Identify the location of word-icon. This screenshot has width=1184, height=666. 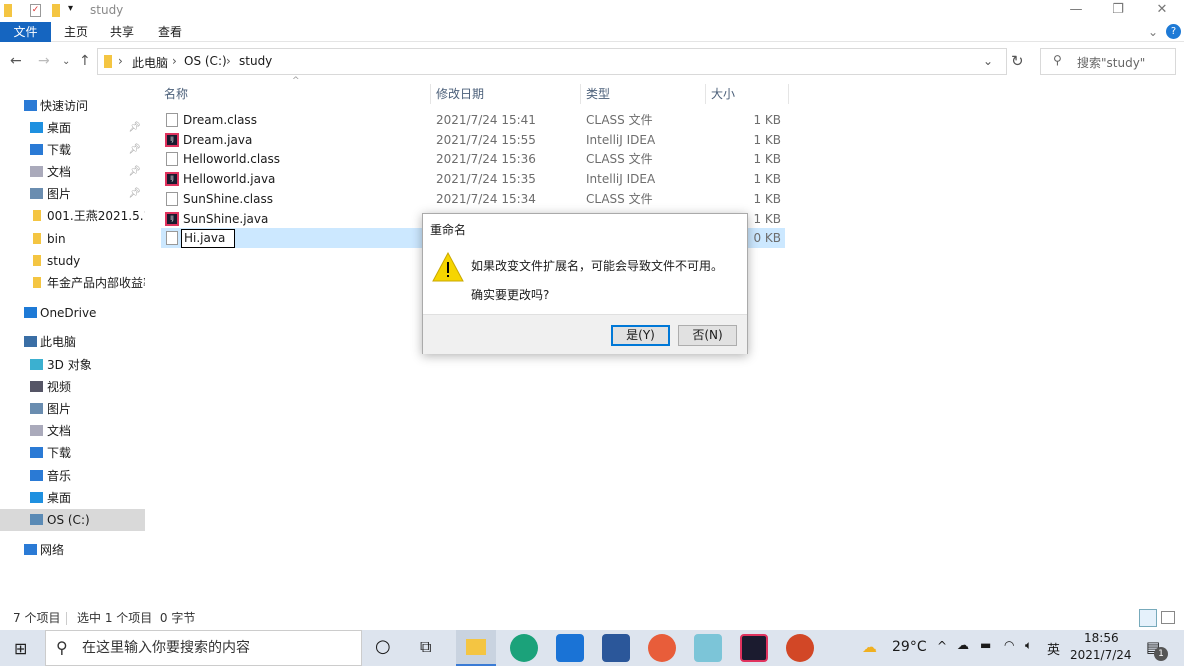
(616, 648).